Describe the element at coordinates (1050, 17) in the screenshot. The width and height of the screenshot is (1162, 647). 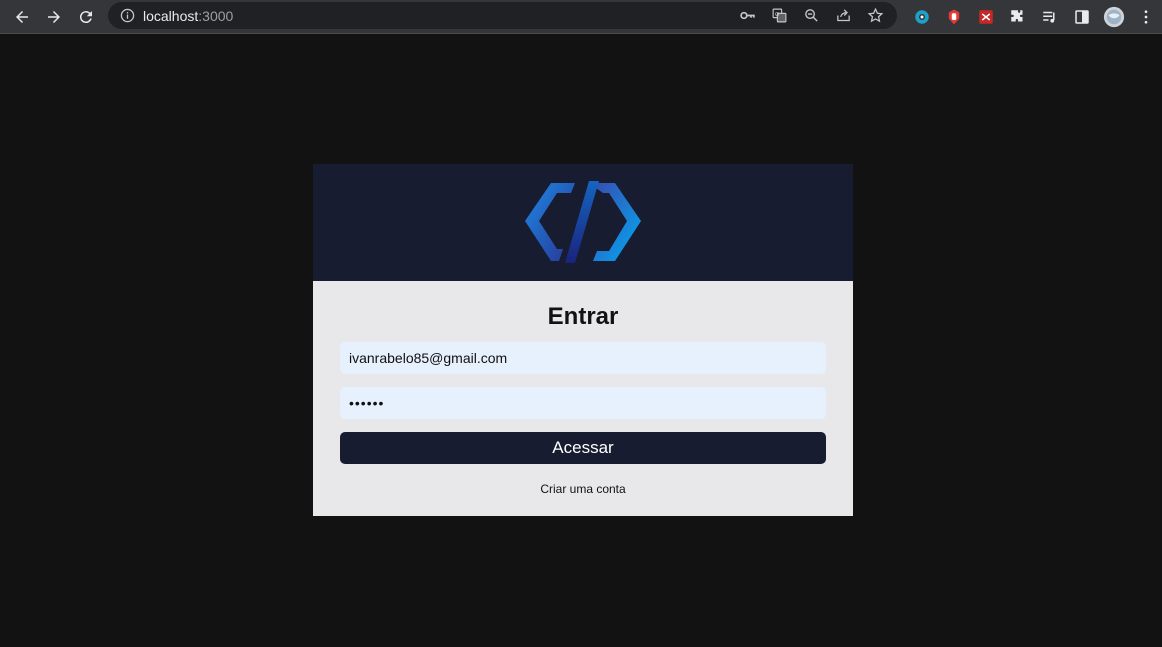
I see `media-queue-icon` at that location.